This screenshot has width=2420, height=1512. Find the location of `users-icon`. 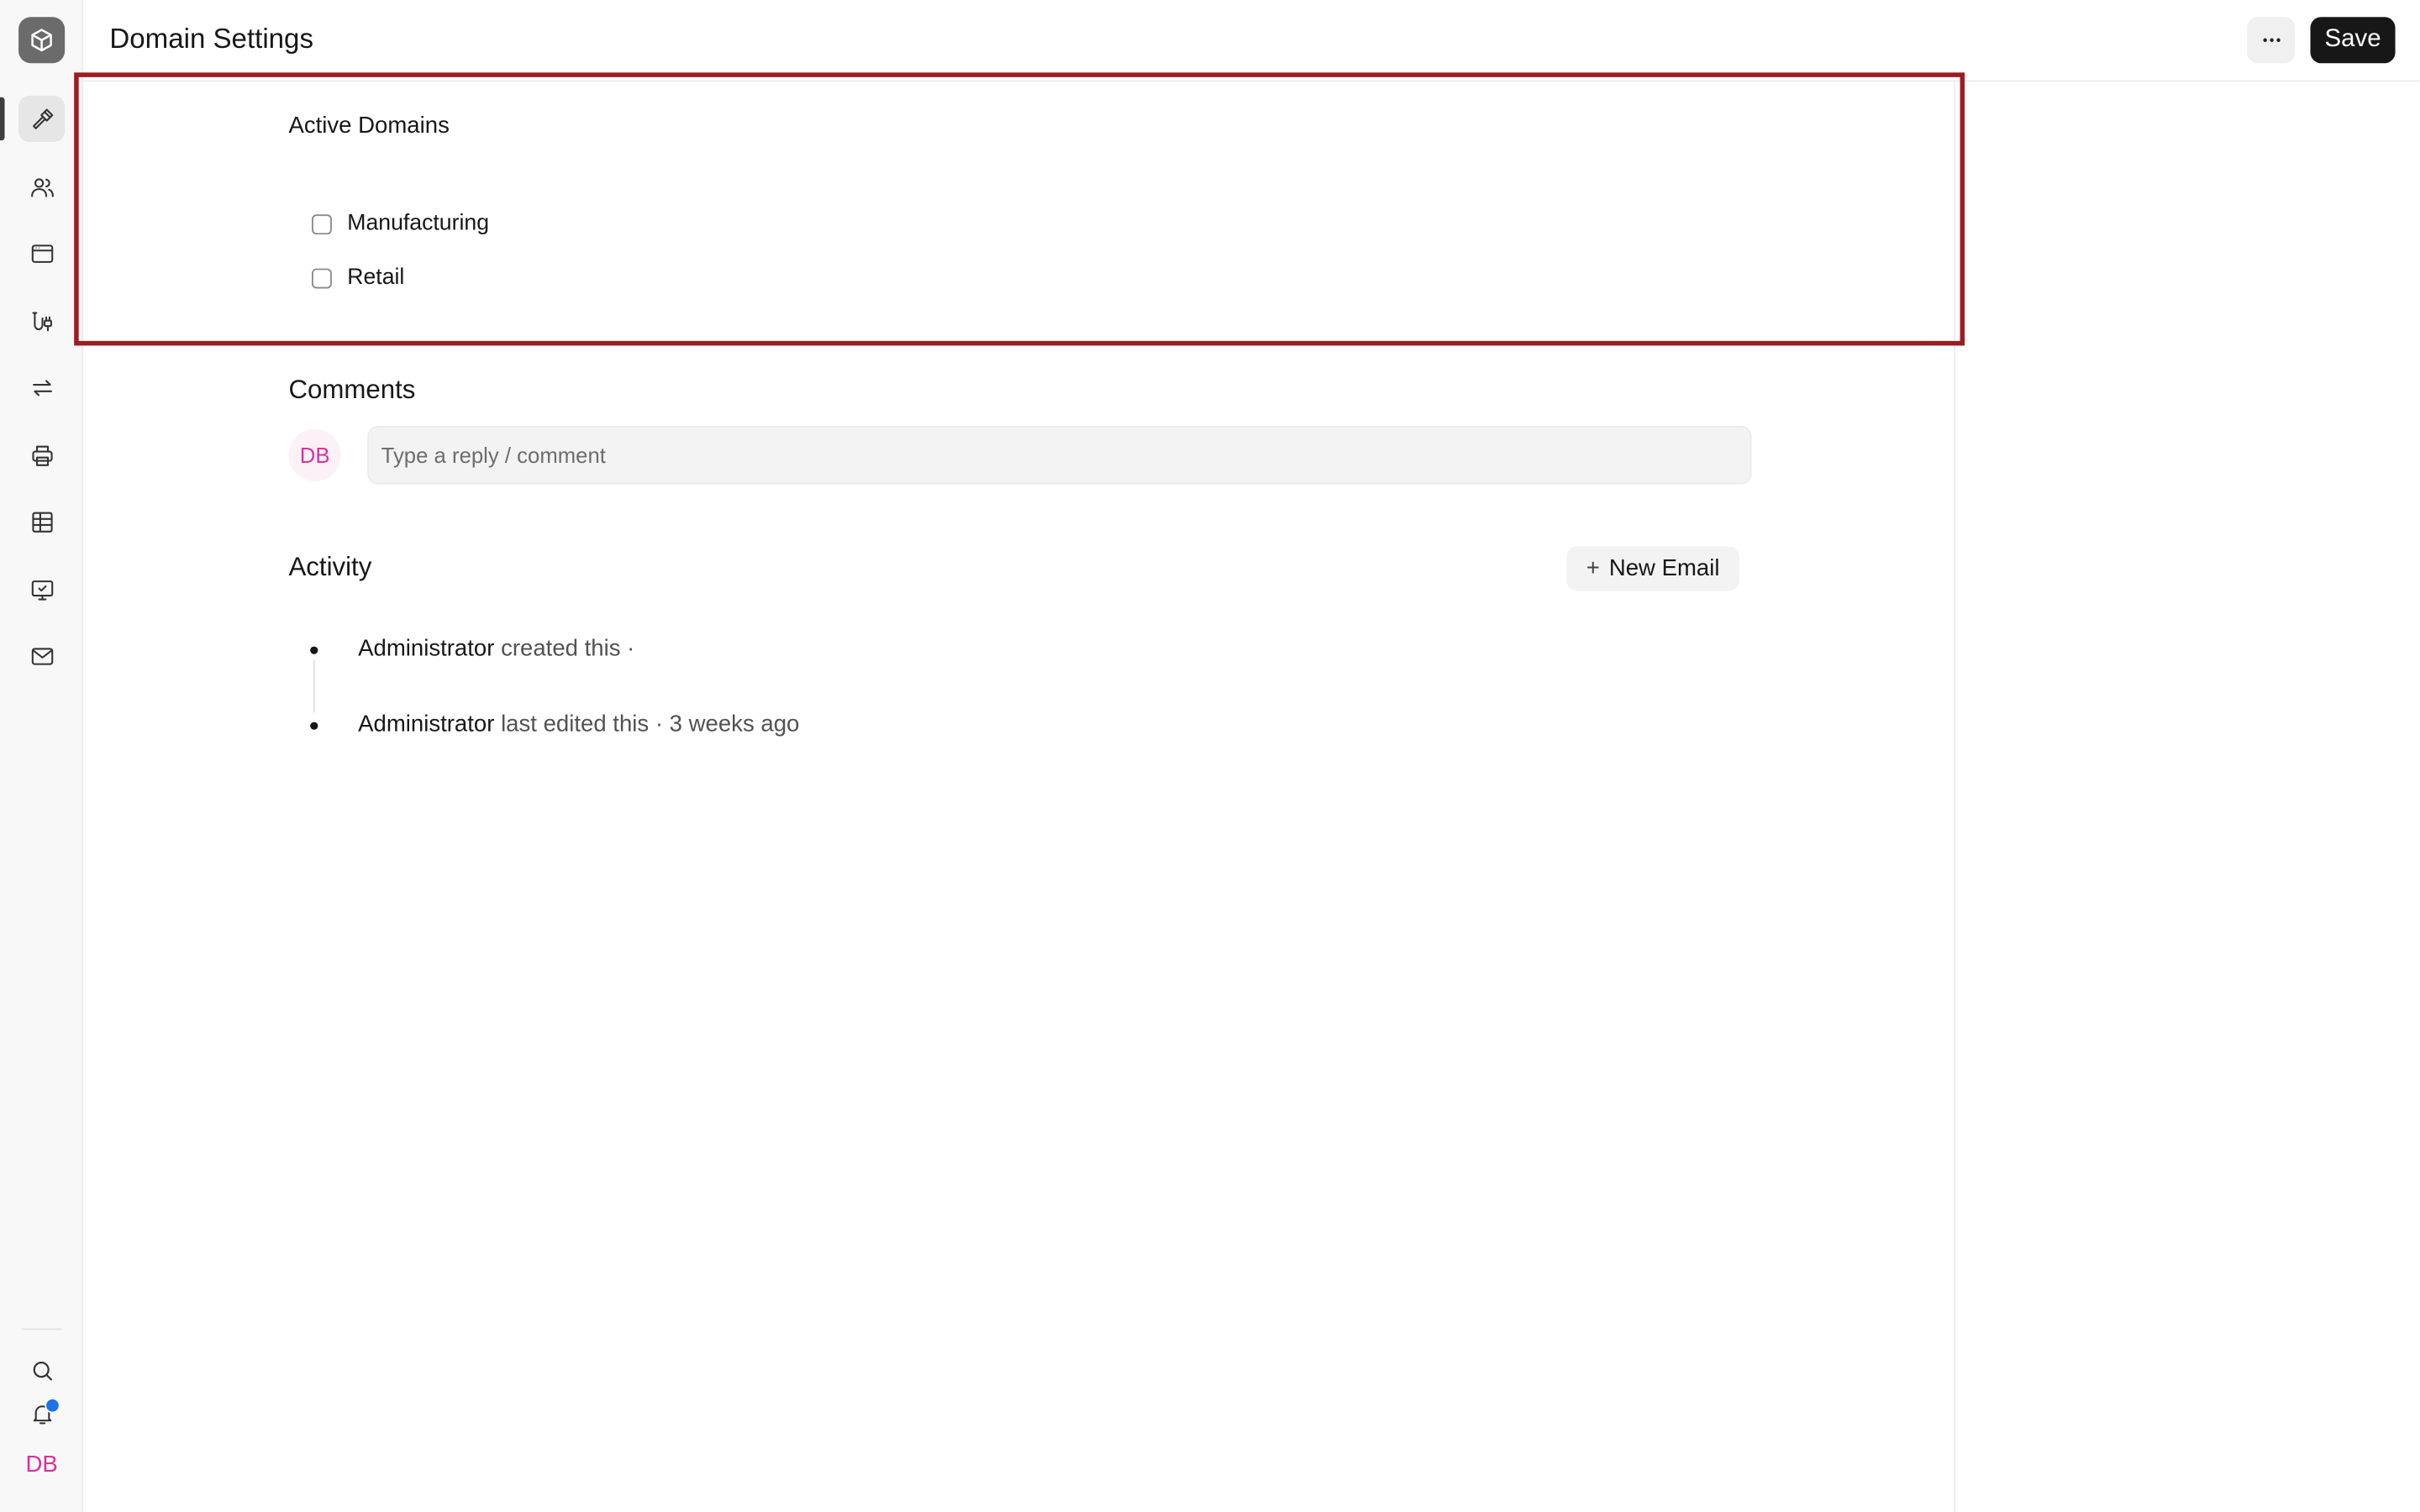

users-icon is located at coordinates (41, 187).